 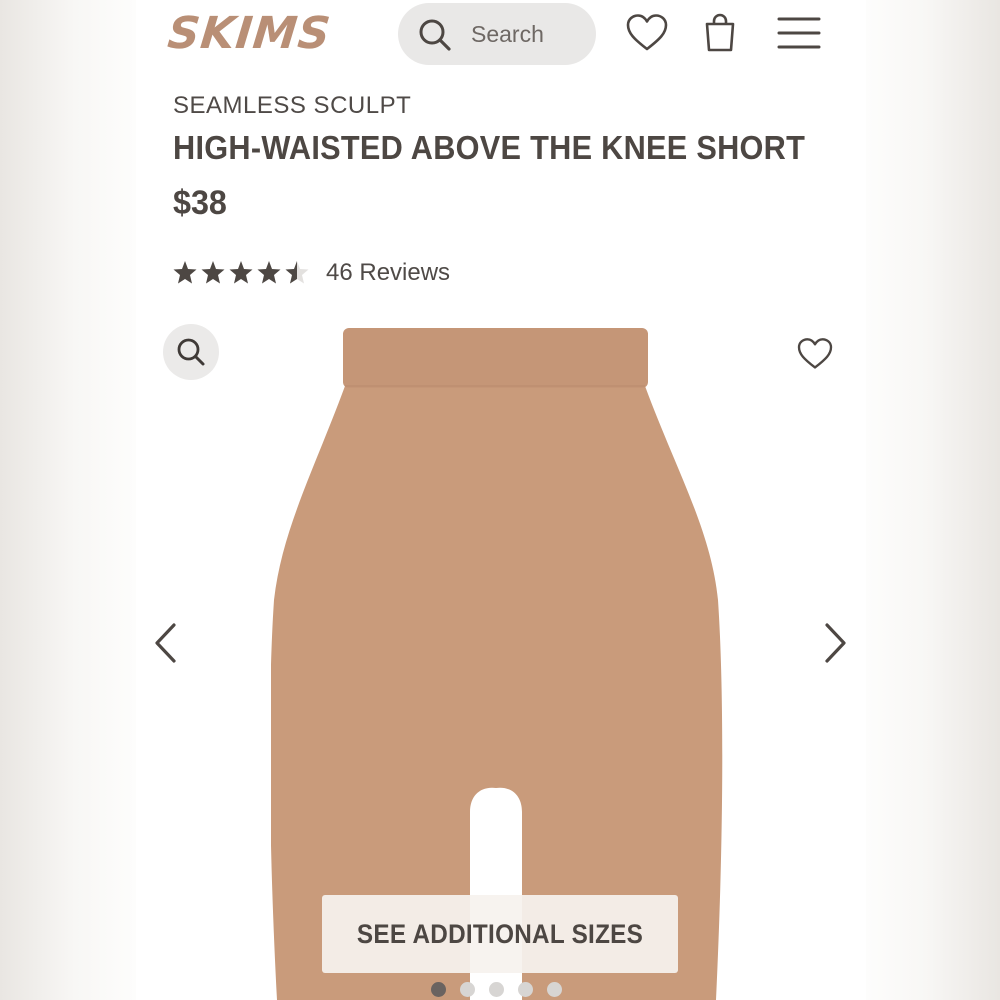 What do you see at coordinates (388, 273) in the screenshot?
I see `reviews-link: 46 Reviews` at bounding box center [388, 273].